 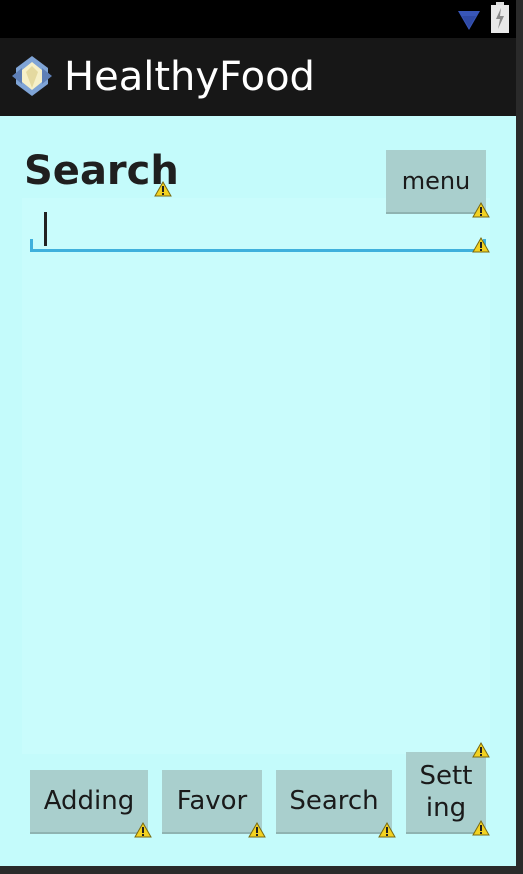 What do you see at coordinates (212, 802) in the screenshot?
I see `favor-button: Favor` at bounding box center [212, 802].